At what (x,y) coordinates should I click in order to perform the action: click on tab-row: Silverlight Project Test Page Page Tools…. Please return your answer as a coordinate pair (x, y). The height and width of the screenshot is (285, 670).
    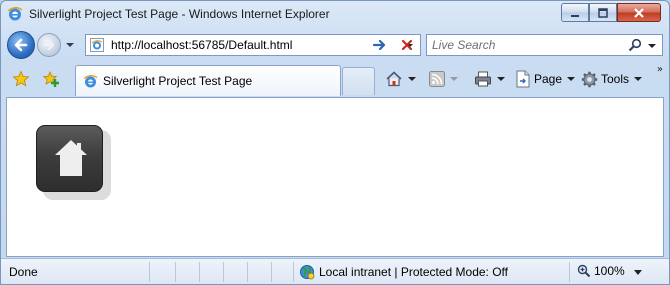
    Looking at the image, I should click on (335, 79).